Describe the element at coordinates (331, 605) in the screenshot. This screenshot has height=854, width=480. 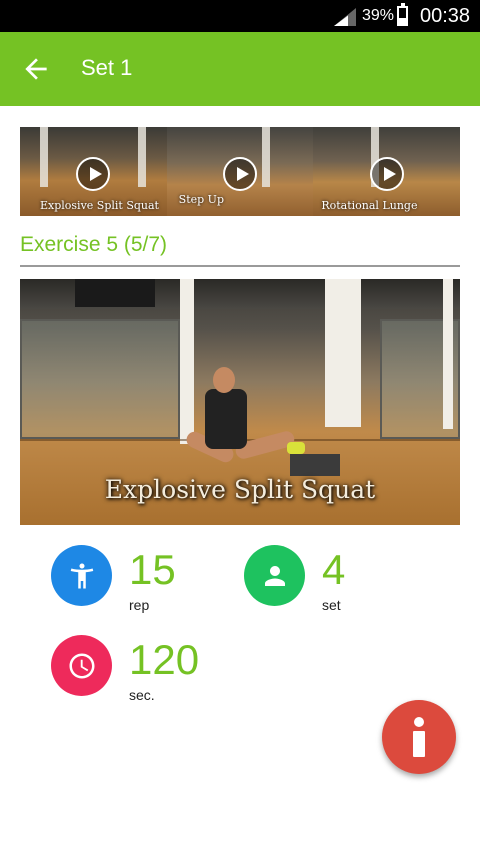
I see `sets-unit: set` at that location.